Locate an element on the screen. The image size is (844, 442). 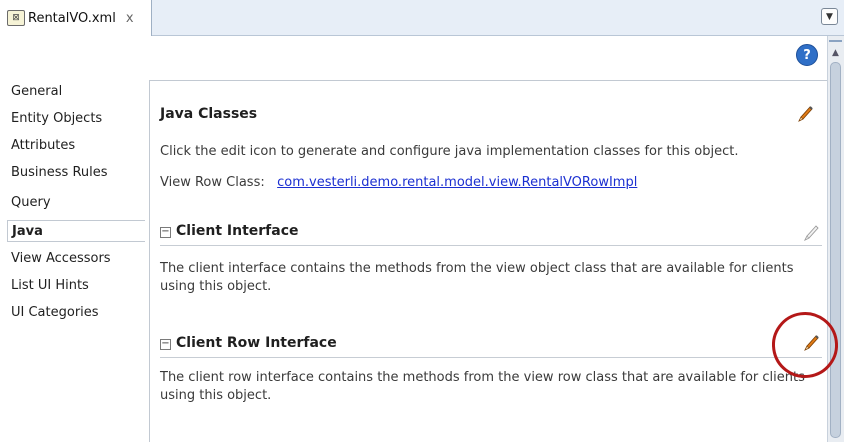
client-row-interface-divider is located at coordinates (491, 357).